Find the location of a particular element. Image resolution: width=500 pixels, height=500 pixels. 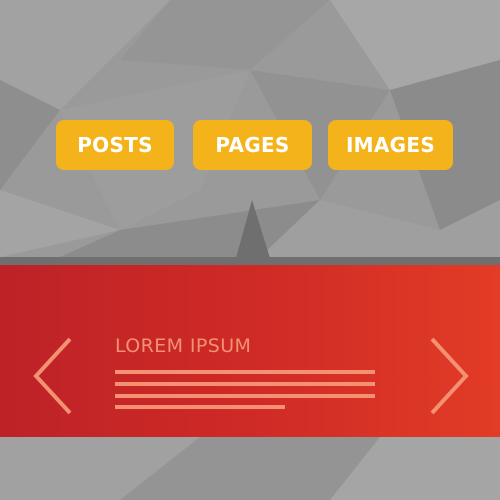

divider-bar is located at coordinates (250, 261).